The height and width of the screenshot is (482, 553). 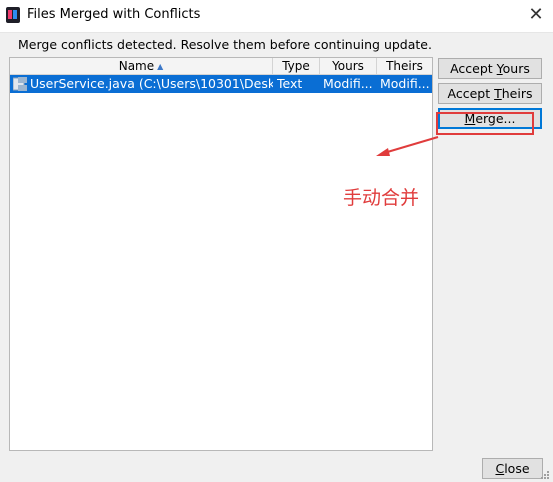 What do you see at coordinates (485, 123) in the screenshot?
I see `annotation-highlight-box` at bounding box center [485, 123].